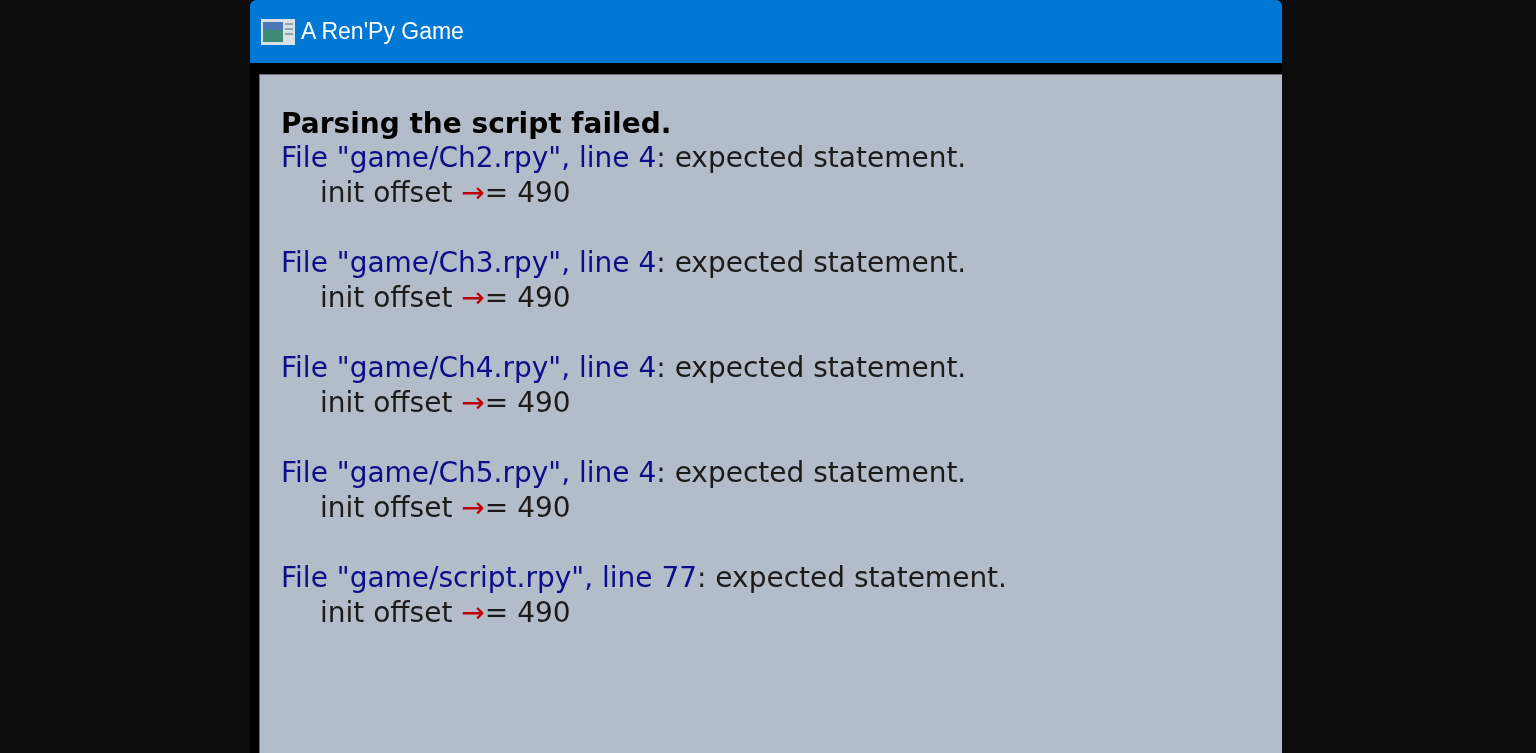  What do you see at coordinates (469, 367) in the screenshot?
I see `file-link: File "game/Ch4.rpy", line 4` at bounding box center [469, 367].